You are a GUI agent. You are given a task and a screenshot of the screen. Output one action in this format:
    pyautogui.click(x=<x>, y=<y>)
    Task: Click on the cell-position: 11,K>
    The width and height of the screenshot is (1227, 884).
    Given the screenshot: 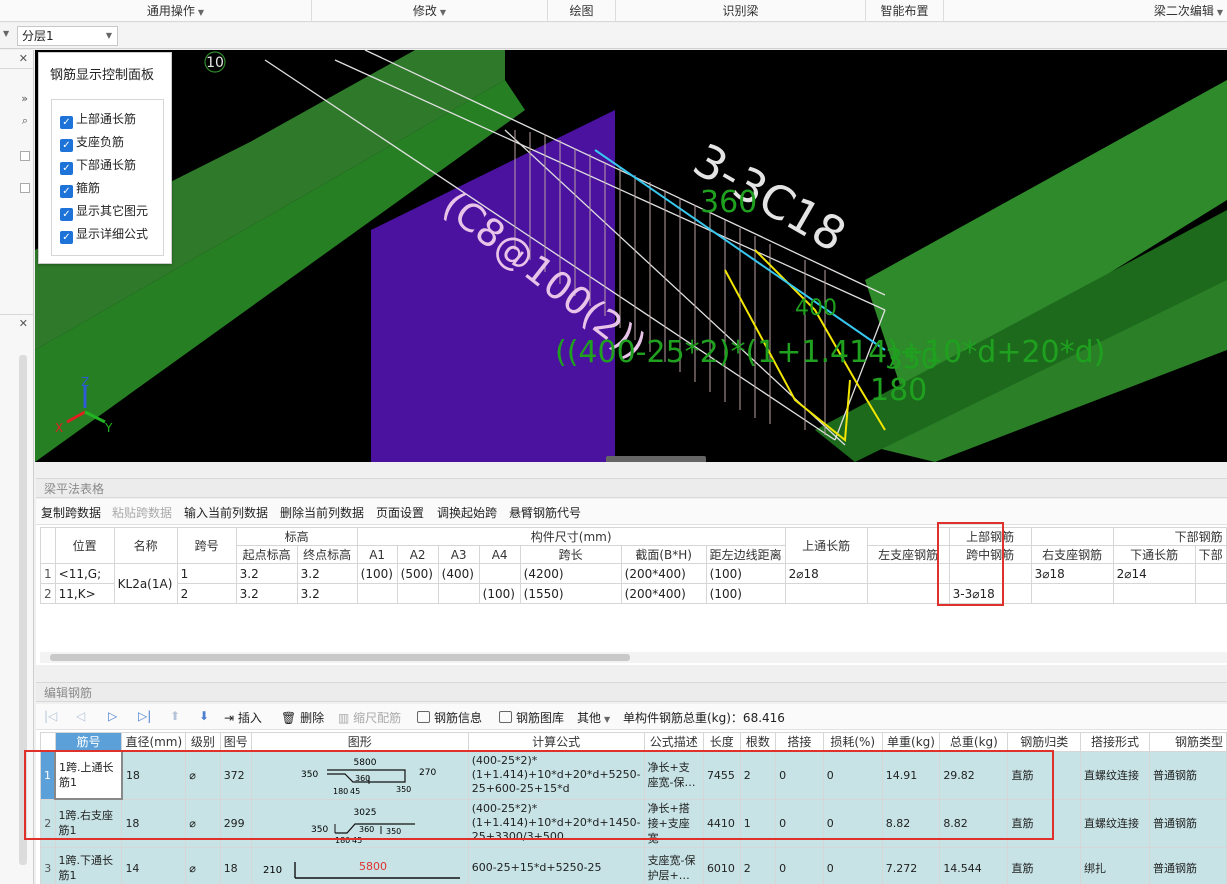 What is the action you would take?
    pyautogui.click(x=84, y=593)
    